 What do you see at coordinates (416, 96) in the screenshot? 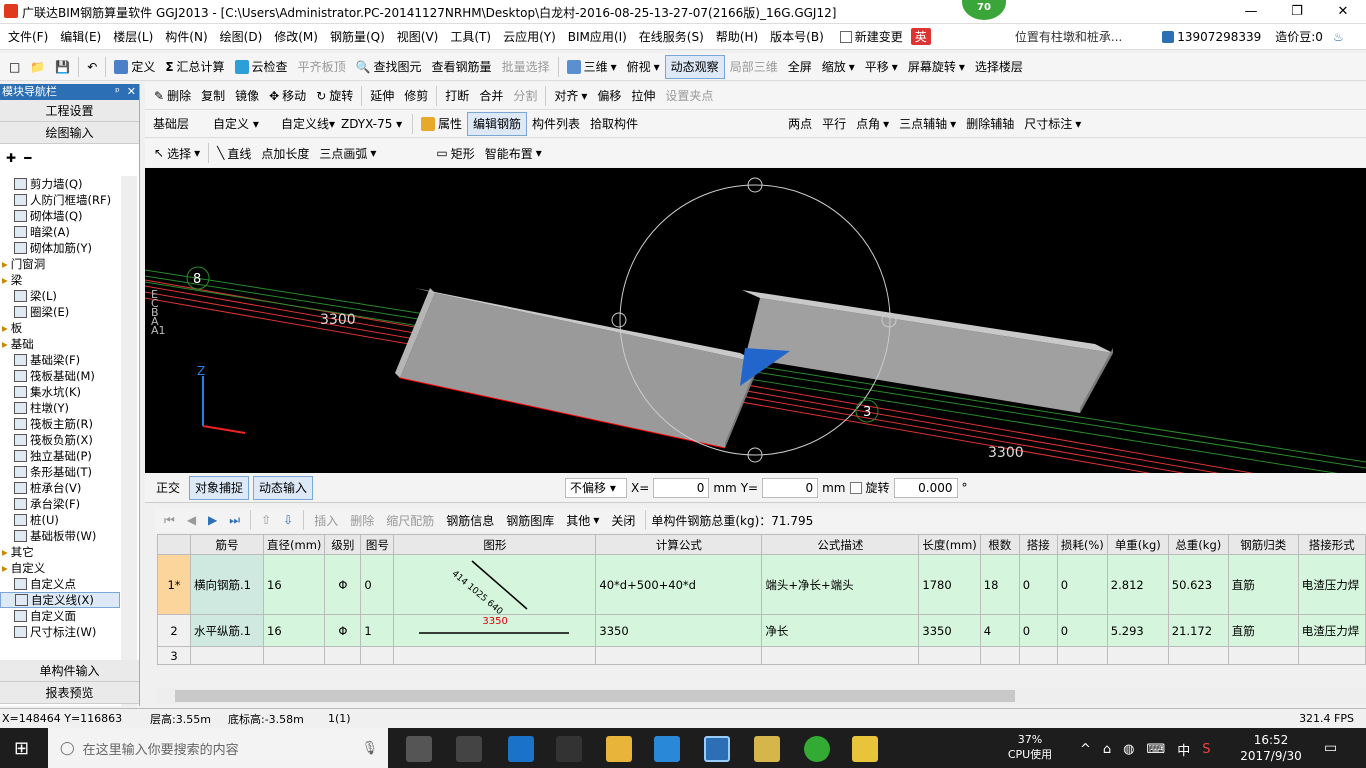
I see `trim-button: 修剪` at bounding box center [416, 96].